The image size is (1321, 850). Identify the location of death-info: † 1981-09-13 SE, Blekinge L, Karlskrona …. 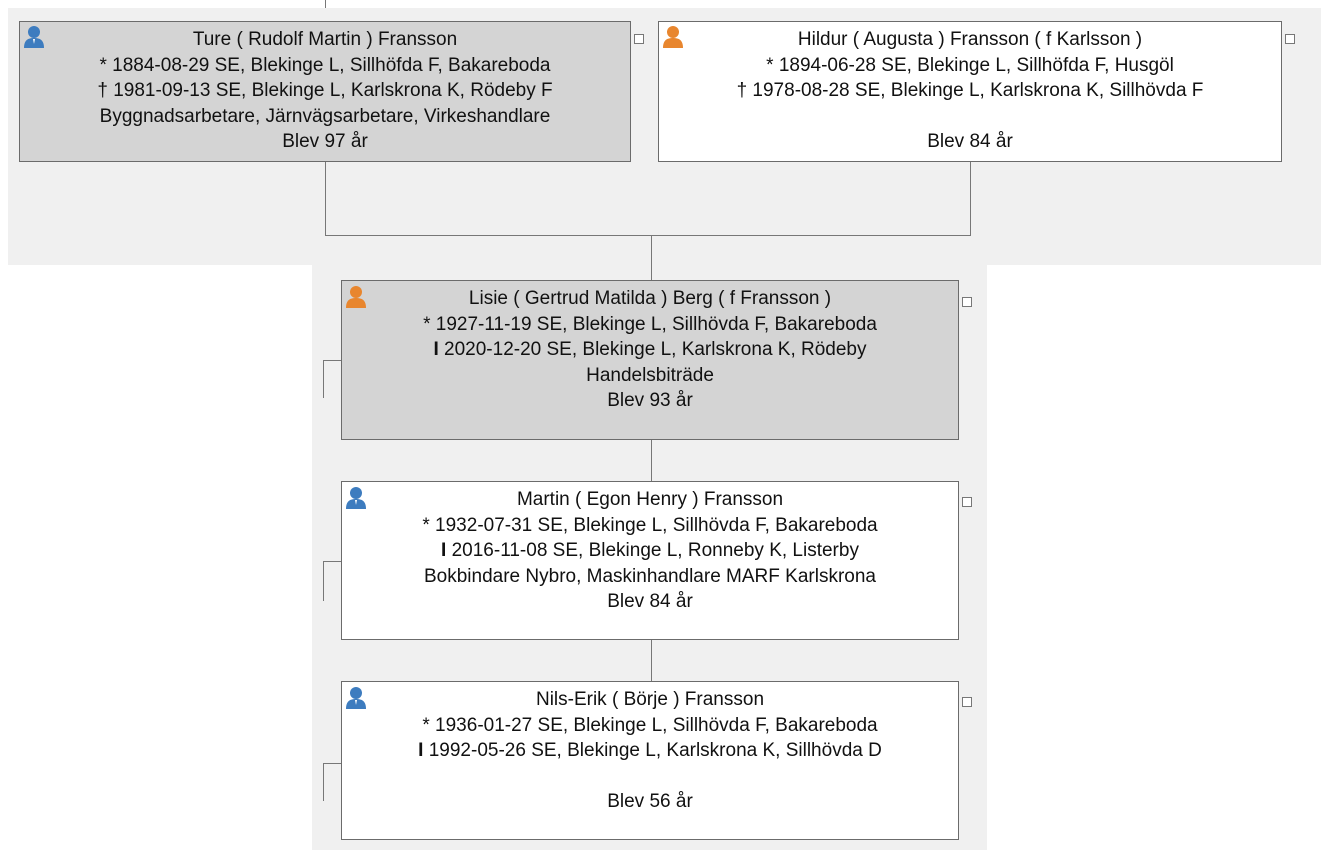
(325, 90).